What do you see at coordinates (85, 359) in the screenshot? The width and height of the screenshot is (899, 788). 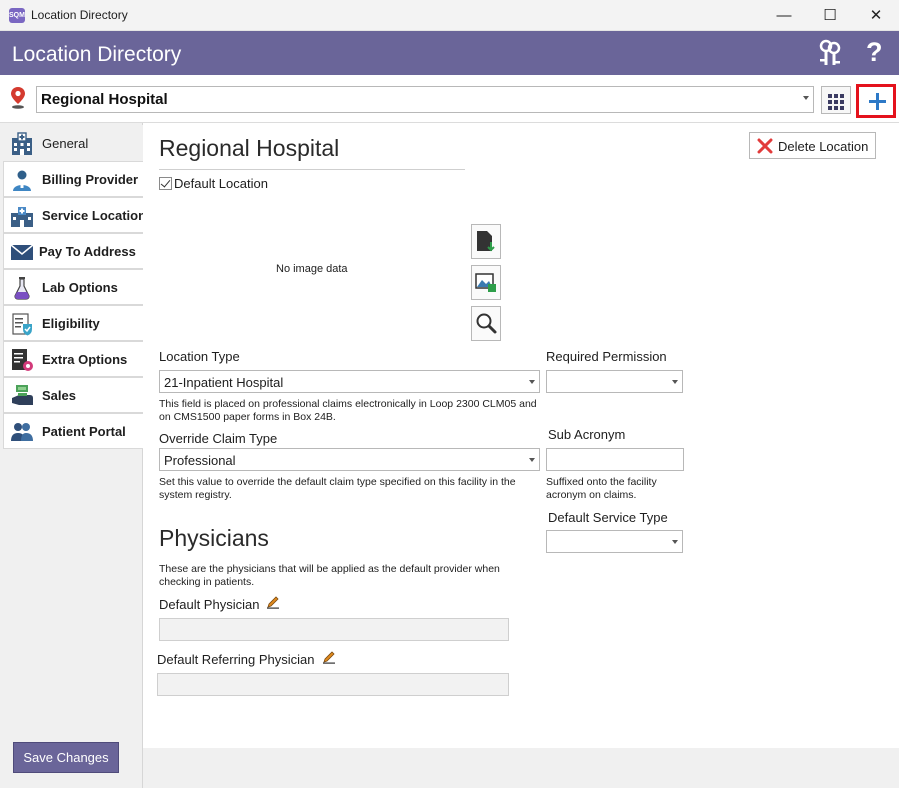 I see `sidebar-item-label: Extra Options` at bounding box center [85, 359].